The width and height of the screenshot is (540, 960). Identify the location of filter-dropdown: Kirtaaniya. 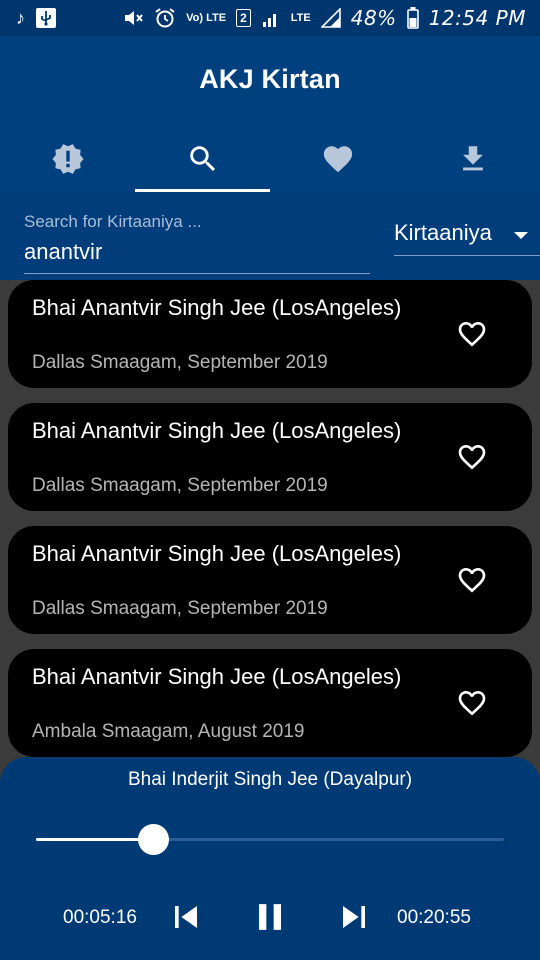
(467, 233).